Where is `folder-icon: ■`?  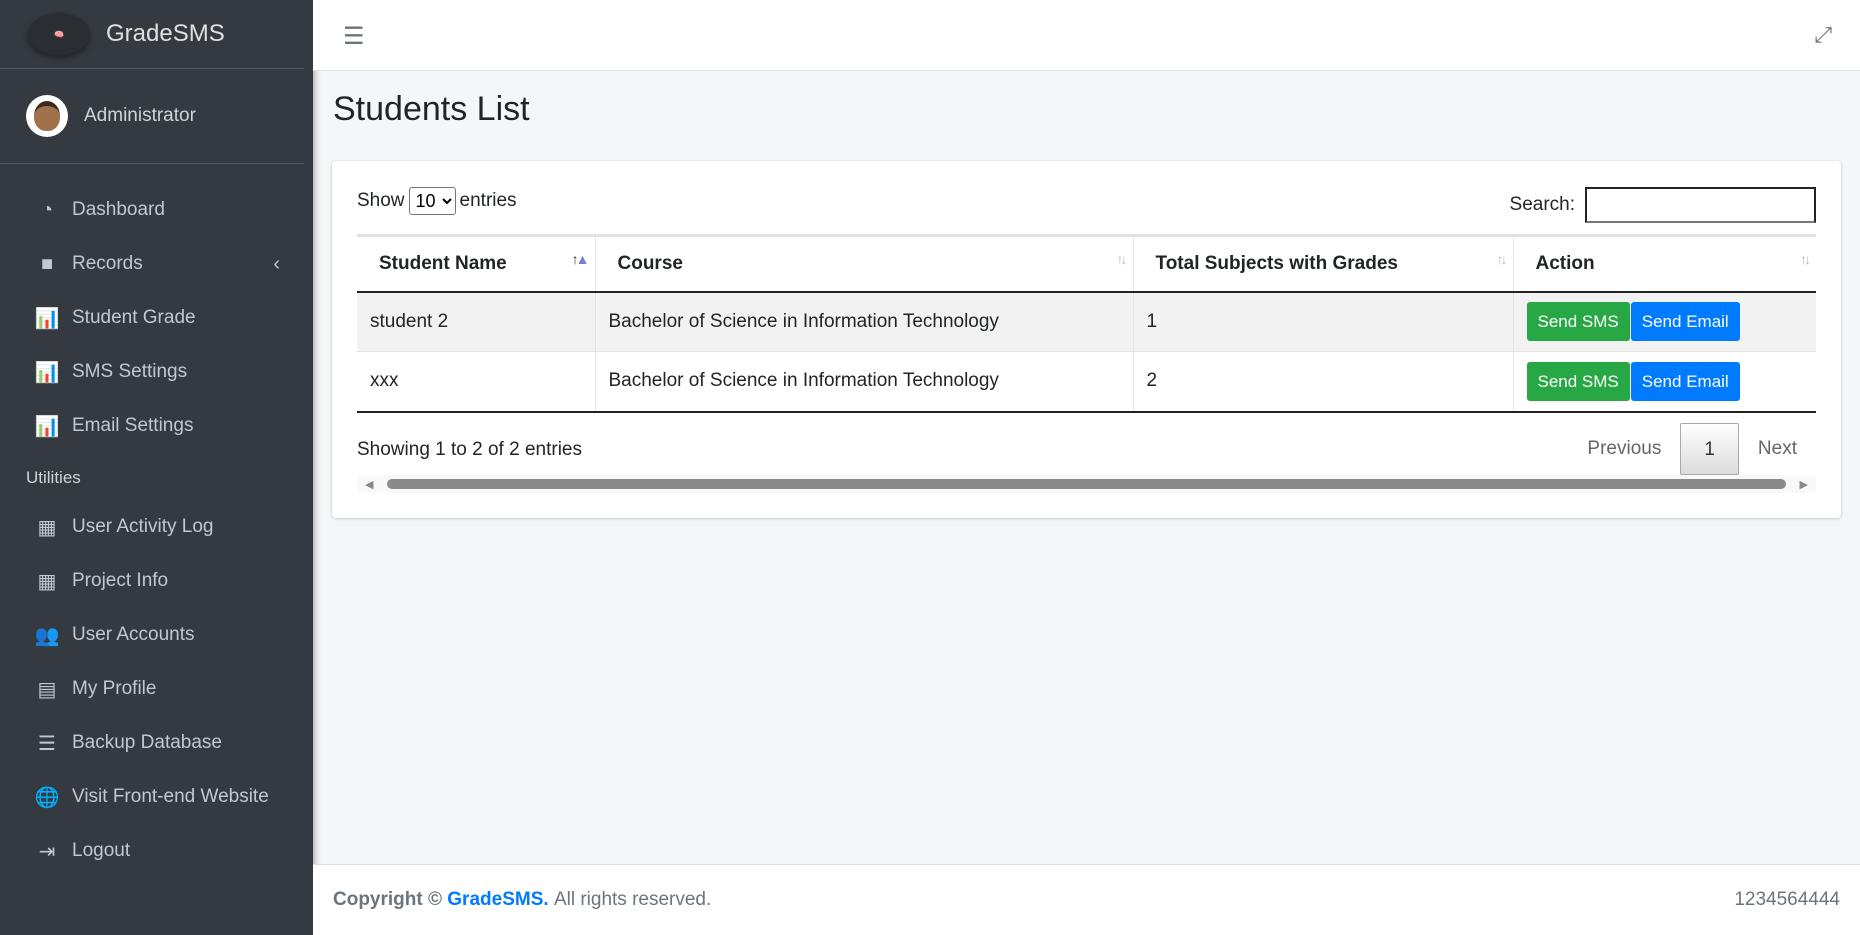
folder-icon: ■ is located at coordinates (47, 263).